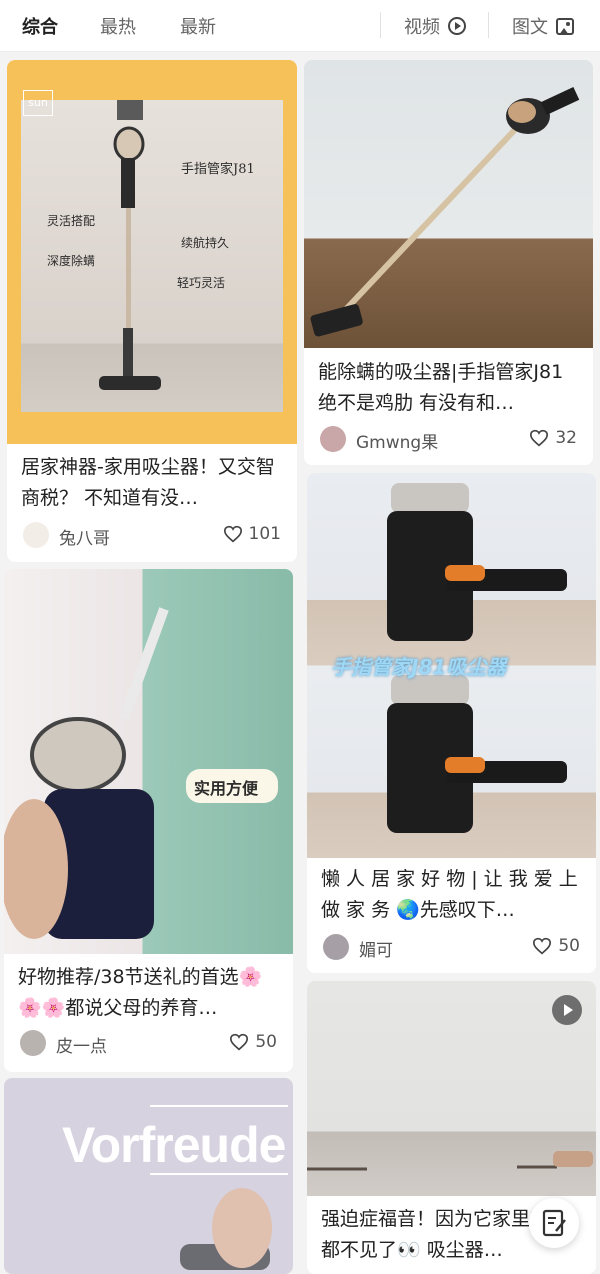 The image size is (600, 1274). What do you see at coordinates (71, 221) in the screenshot?
I see `image-caption: 灵活搭配` at bounding box center [71, 221].